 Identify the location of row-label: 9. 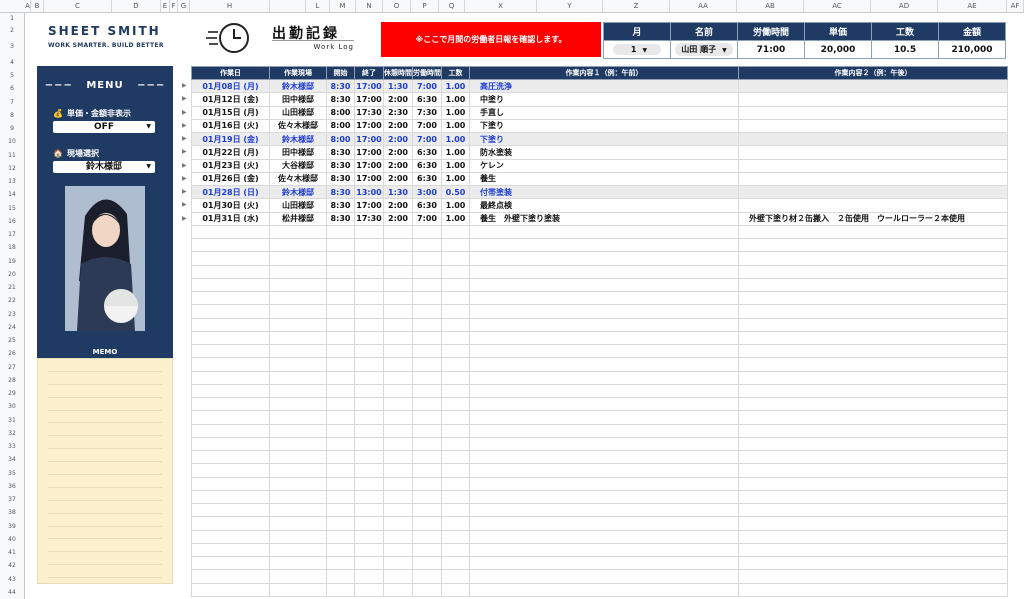
(12, 128).